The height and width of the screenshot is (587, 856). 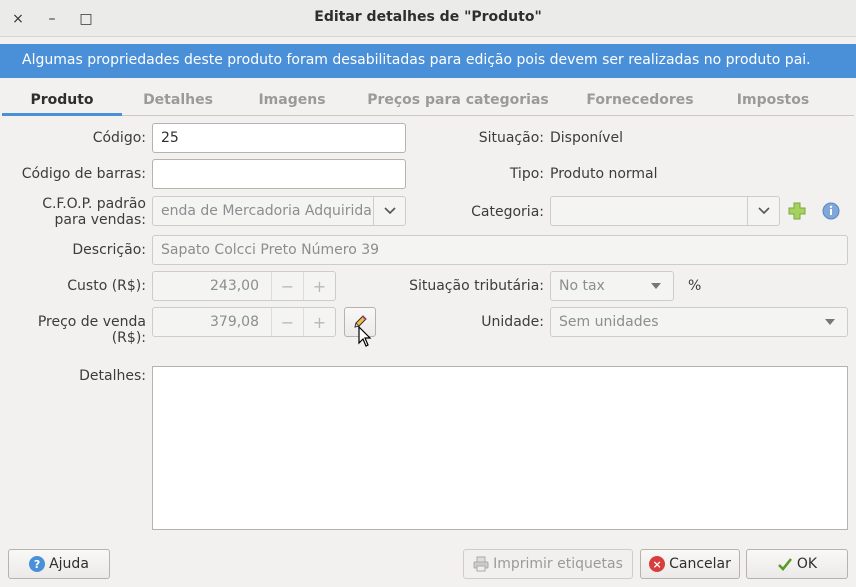 What do you see at coordinates (784, 564) in the screenshot?
I see `checkmark-icon` at bounding box center [784, 564].